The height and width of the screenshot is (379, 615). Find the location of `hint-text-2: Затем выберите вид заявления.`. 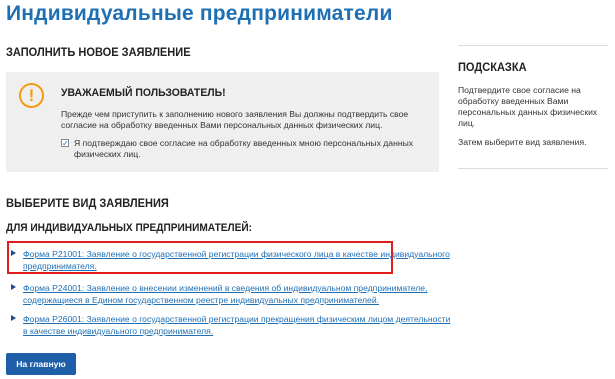

hint-text-2: Затем выберите вид заявления. is located at coordinates (522, 142).